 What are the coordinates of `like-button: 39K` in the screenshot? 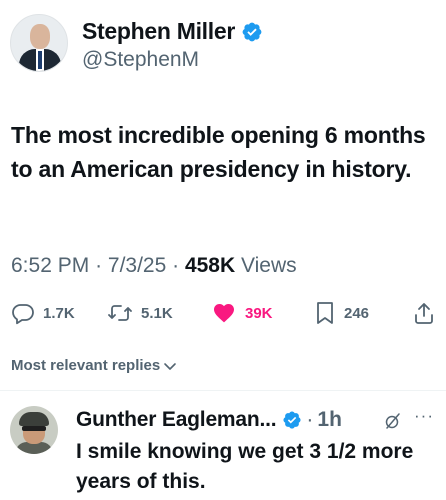 It's located at (242, 313).